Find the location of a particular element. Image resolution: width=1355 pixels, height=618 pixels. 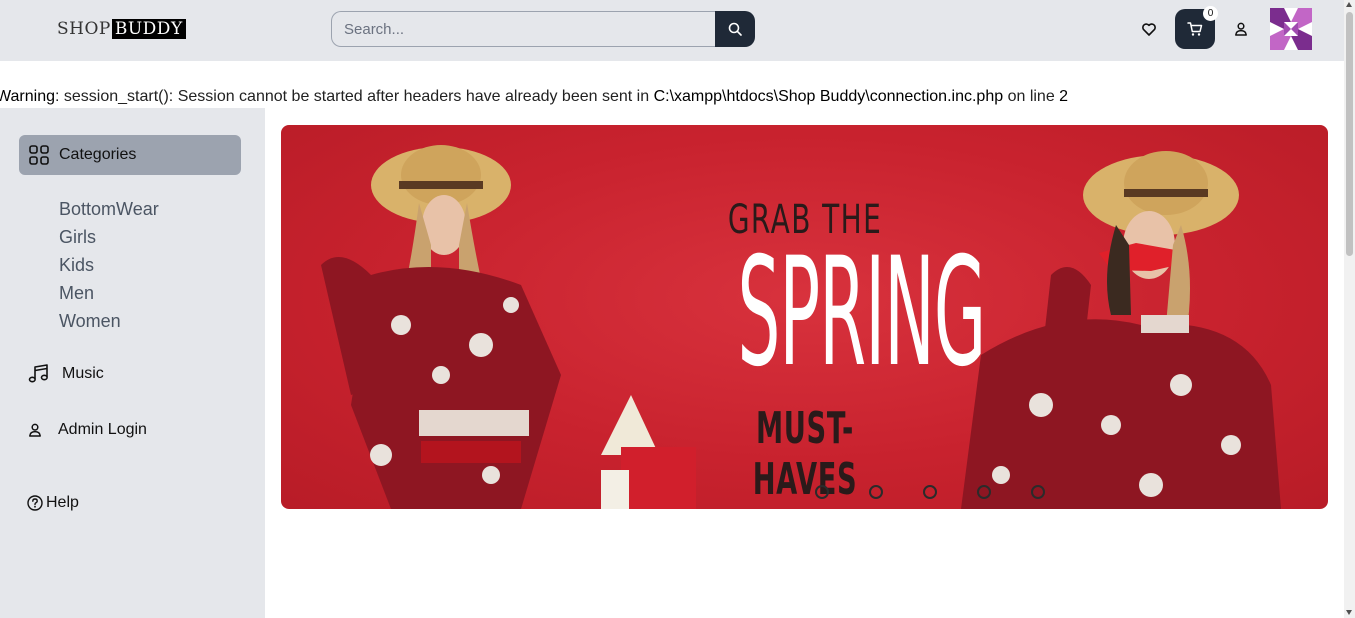

logo-text-shop: SHOP is located at coordinates (84, 29).